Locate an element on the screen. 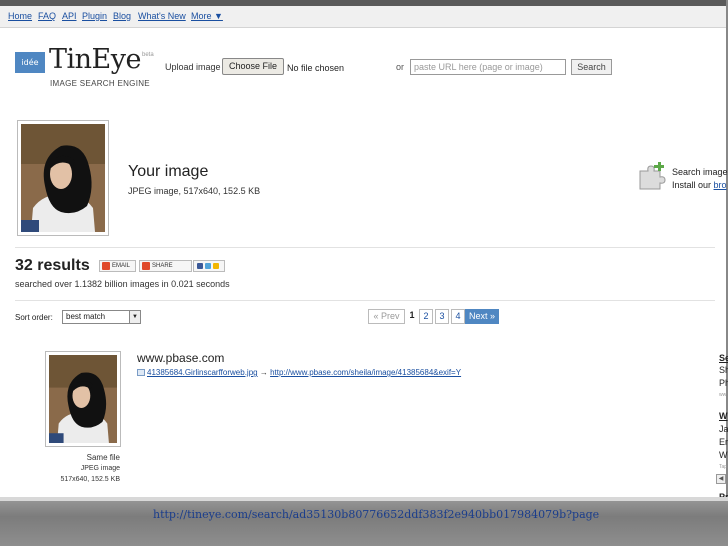 This screenshot has width=728, height=546. your-image-thumbnail is located at coordinates (63, 178).